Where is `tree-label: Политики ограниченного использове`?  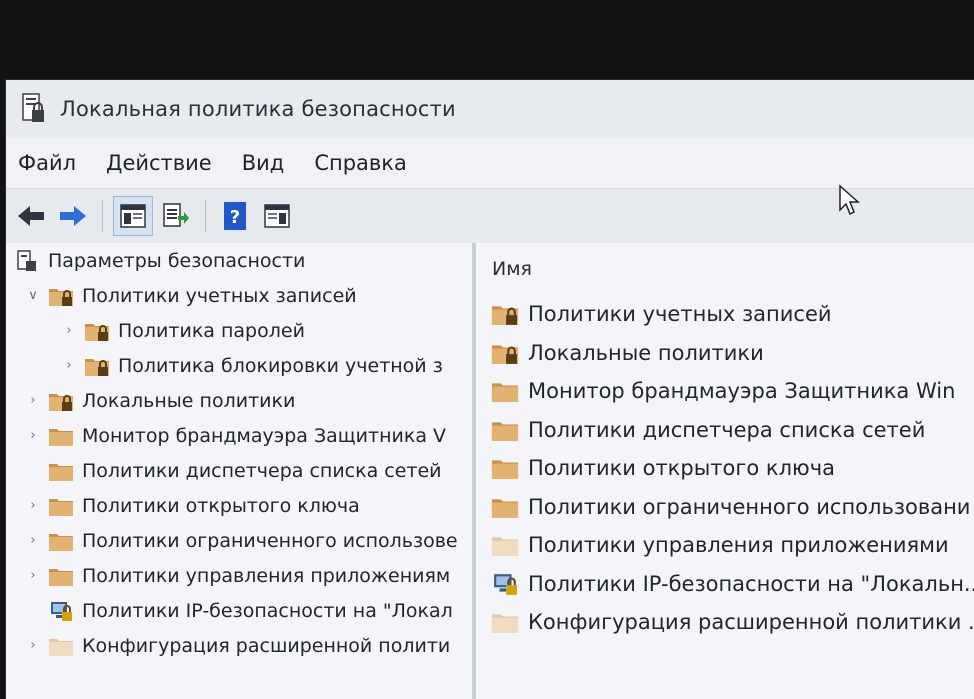 tree-label: Политики ограниченного использове is located at coordinates (270, 540).